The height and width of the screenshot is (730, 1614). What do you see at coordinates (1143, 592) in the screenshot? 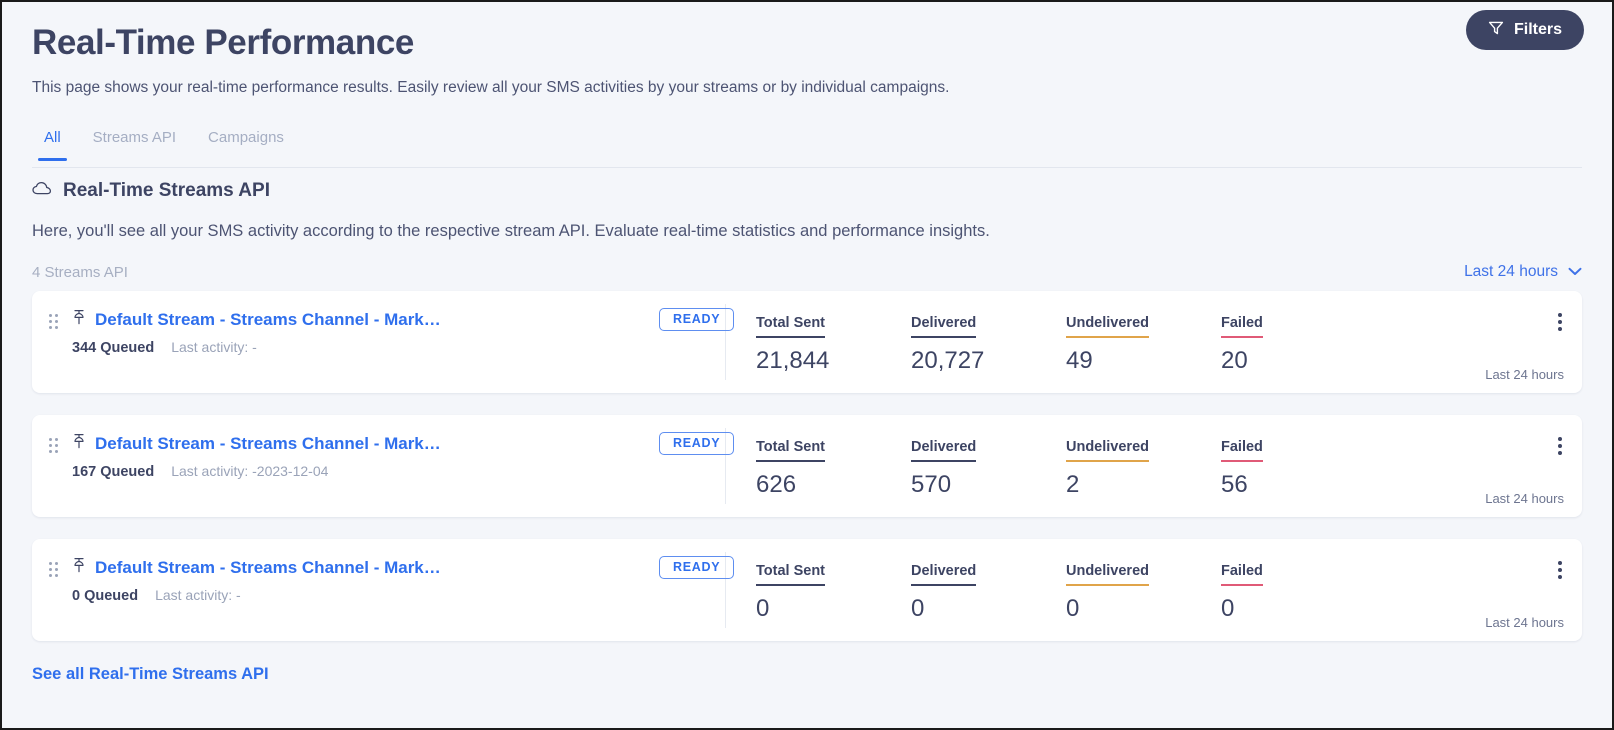
I see `metric-undelivered: Undelivered 0` at bounding box center [1143, 592].